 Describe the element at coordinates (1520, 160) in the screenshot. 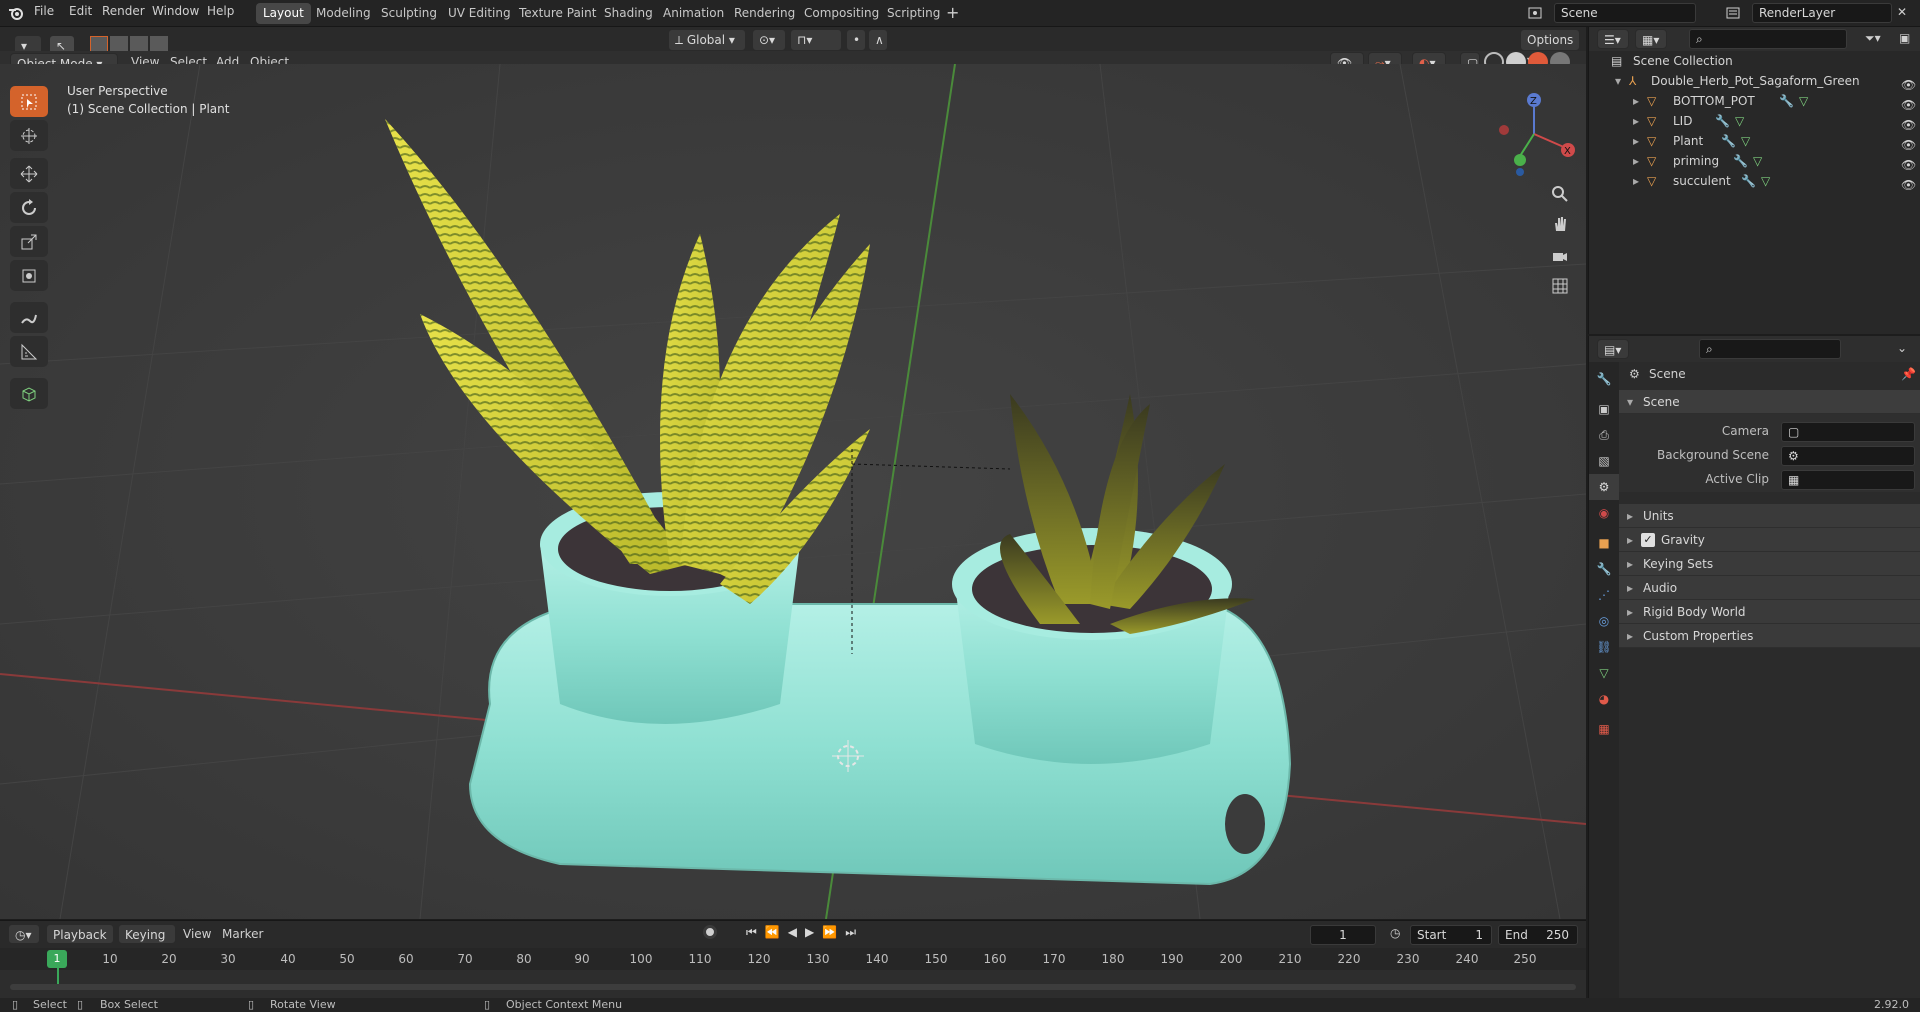

I see `gizmo-y-handle` at that location.